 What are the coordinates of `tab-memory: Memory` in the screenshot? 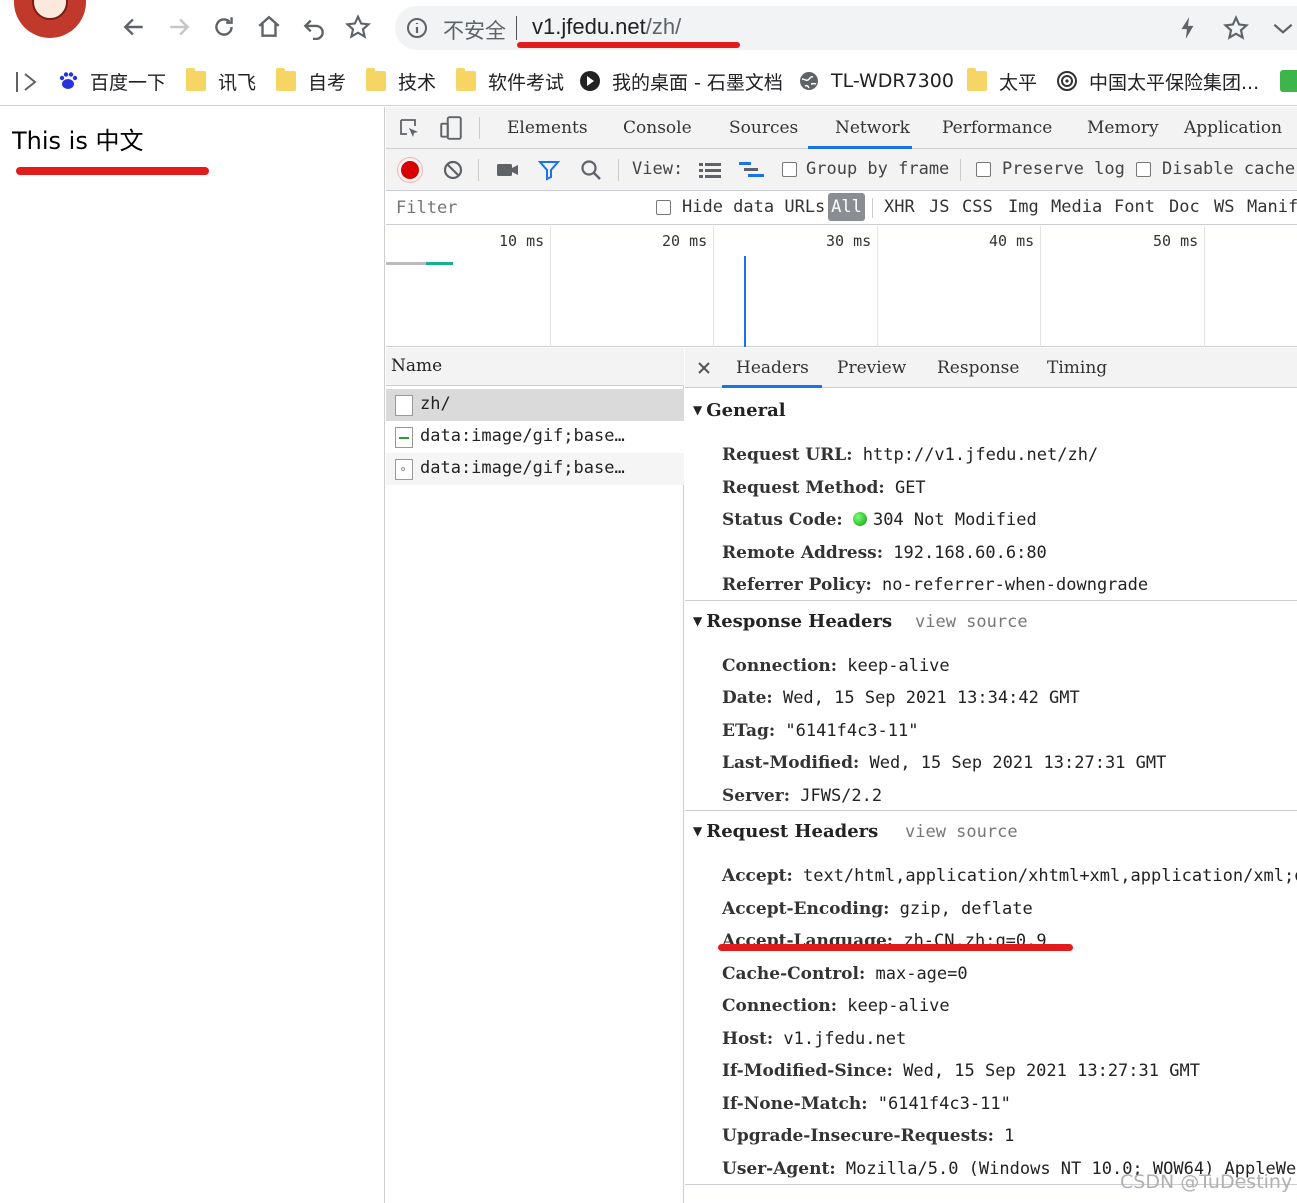 It's located at (1123, 128).